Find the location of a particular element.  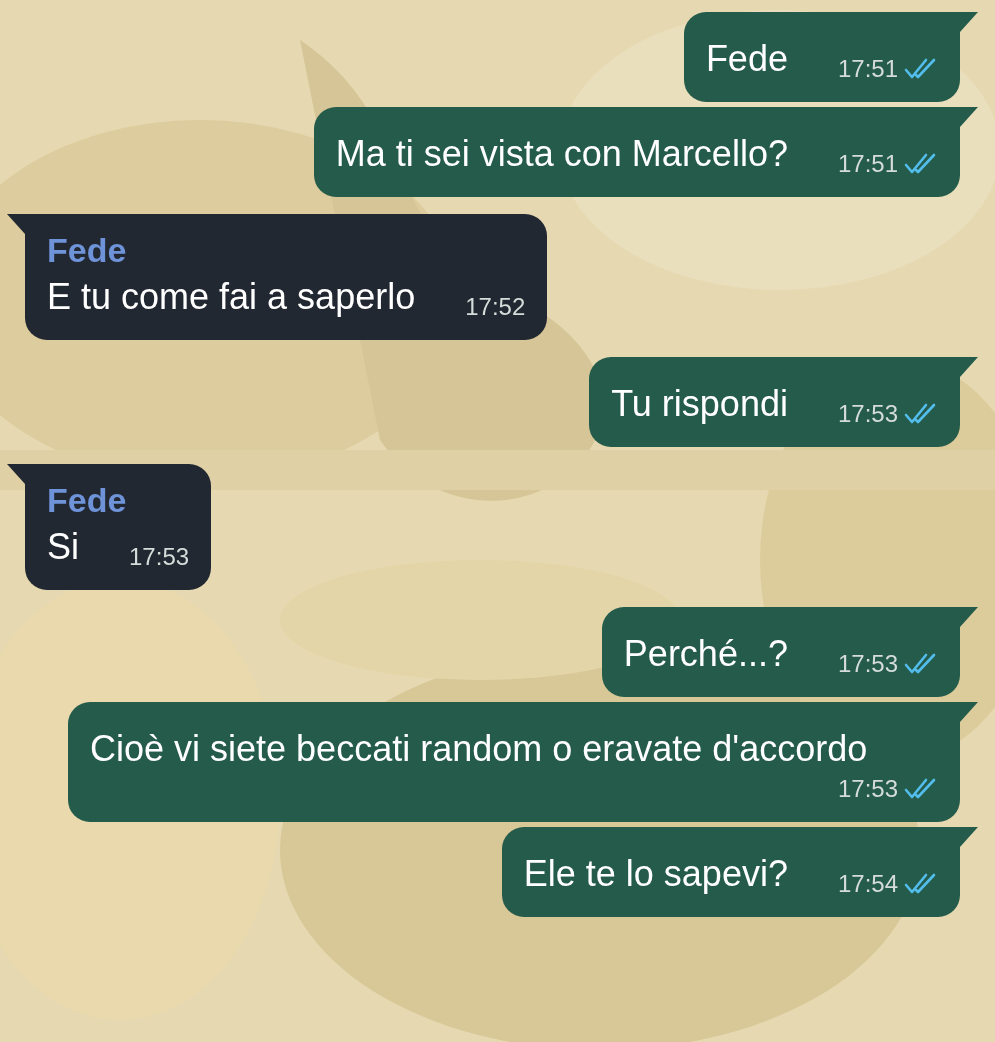

message-text: Fede is located at coordinates (746, 59).